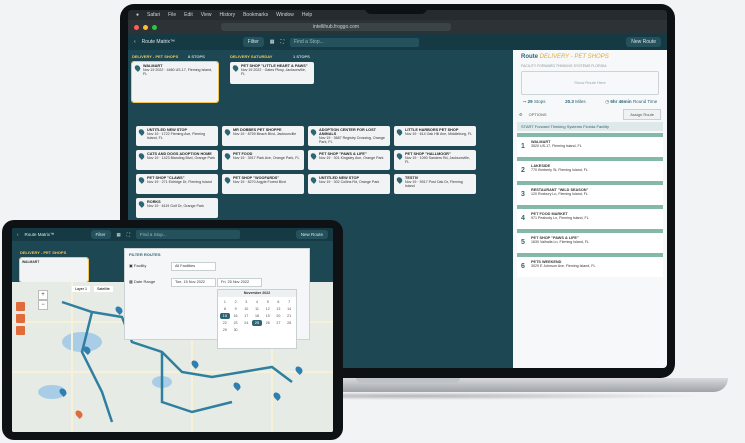 The width and height of the screenshot is (745, 443). What do you see at coordinates (246, 316) in the screenshot?
I see `calendar-day: 17` at bounding box center [246, 316].